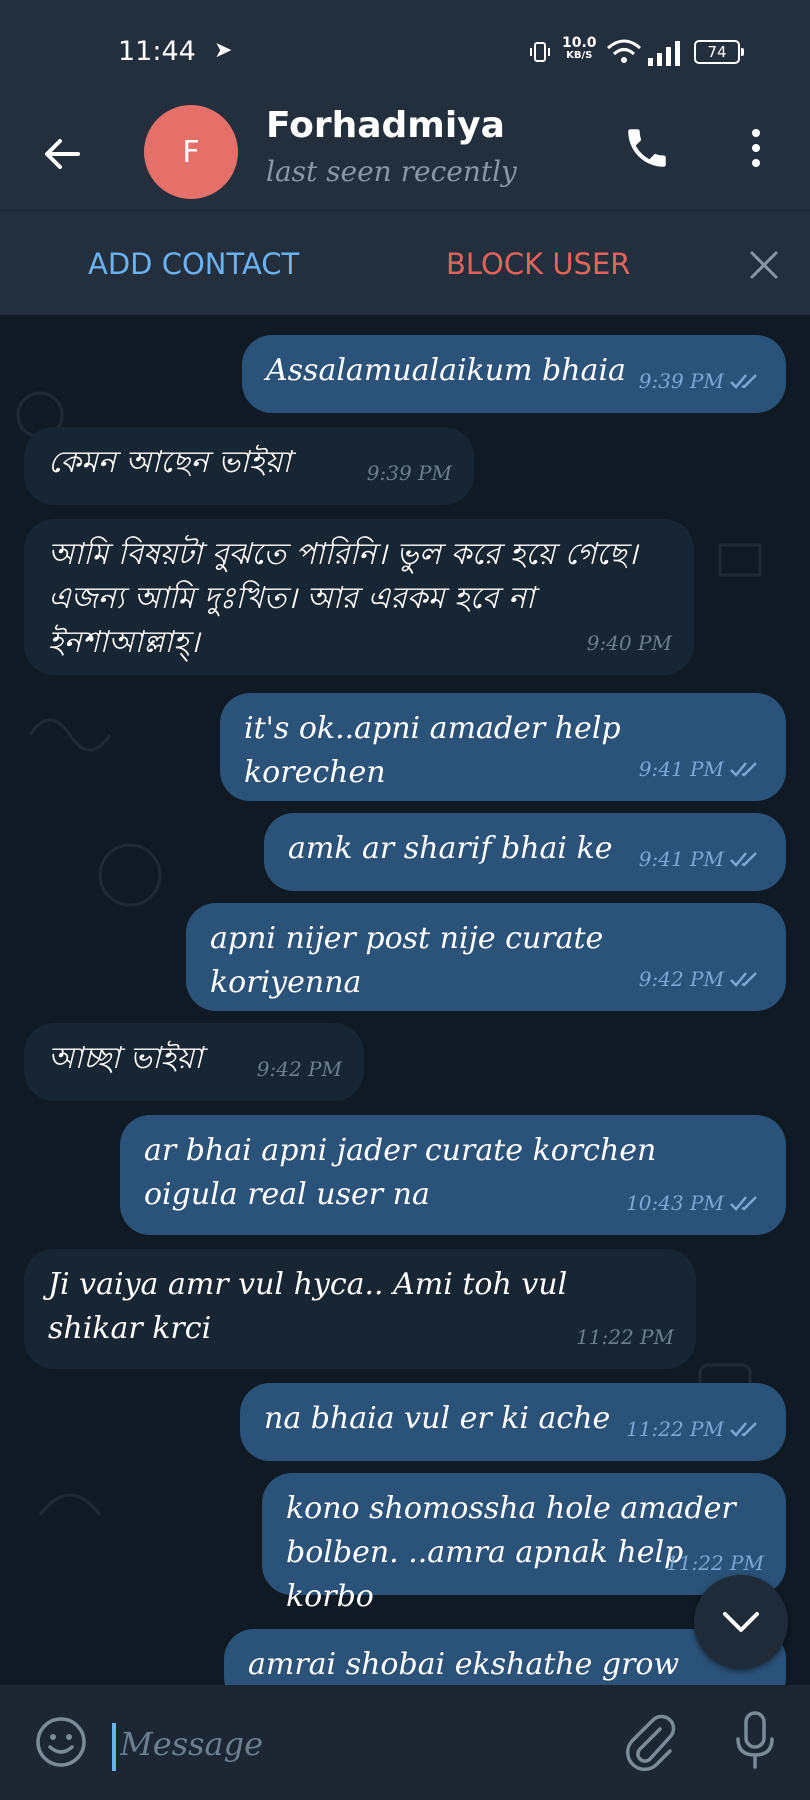 The image size is (810, 1800). Describe the element at coordinates (538, 264) in the screenshot. I see `block-user-button: BLOCK USER` at that location.